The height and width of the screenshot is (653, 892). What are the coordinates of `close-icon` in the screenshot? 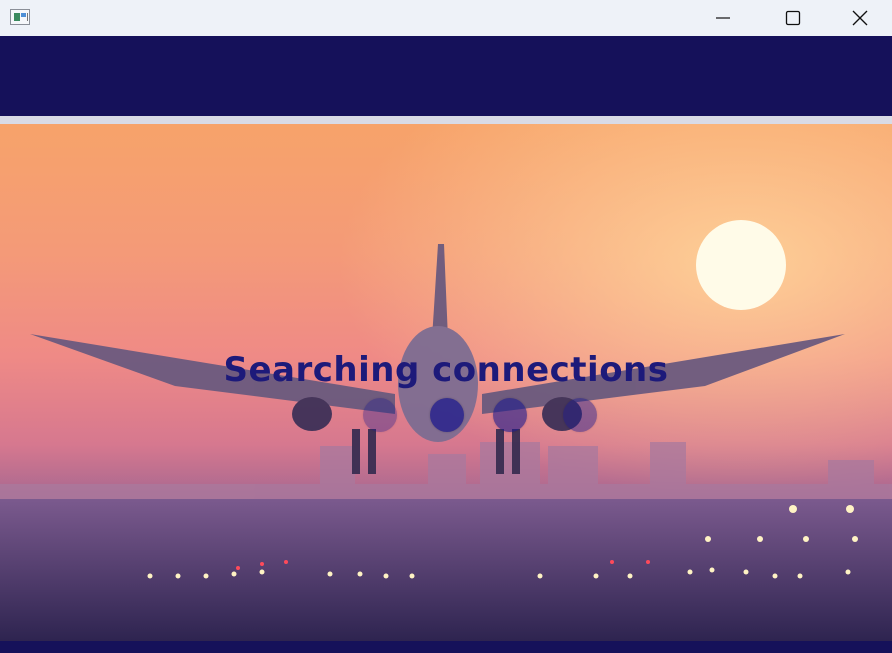 It's located at (860, 18).